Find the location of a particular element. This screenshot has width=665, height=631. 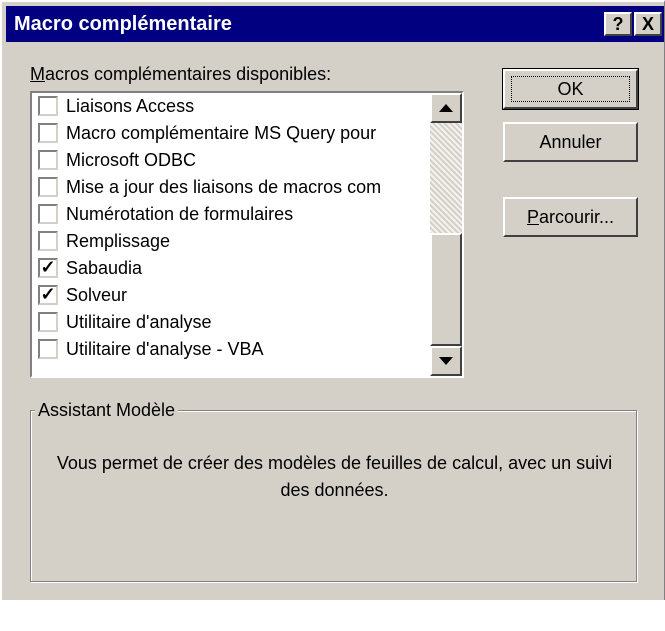

list-item: Macro complémentaire MS Query pour is located at coordinates (234, 133).